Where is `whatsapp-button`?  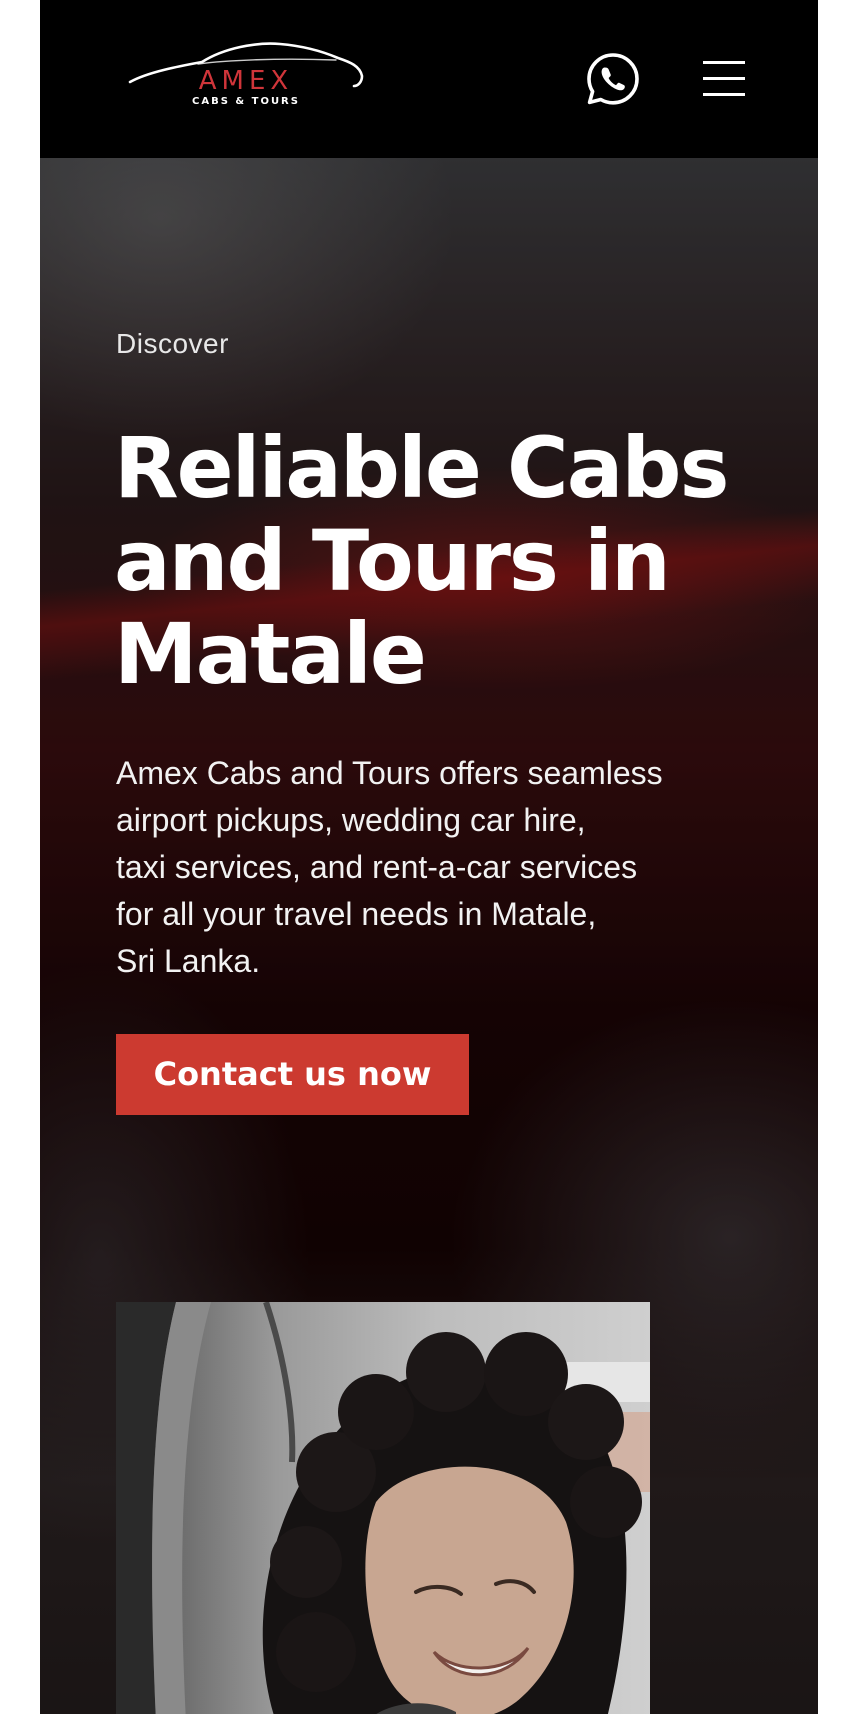 whatsapp-button is located at coordinates (613, 79).